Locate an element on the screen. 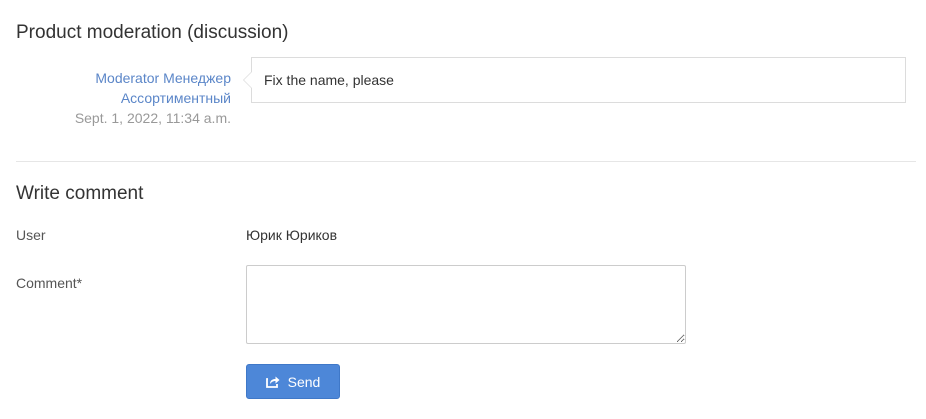 This screenshot has width=926, height=419. write-comment-title: Write comment is located at coordinates (80, 193).